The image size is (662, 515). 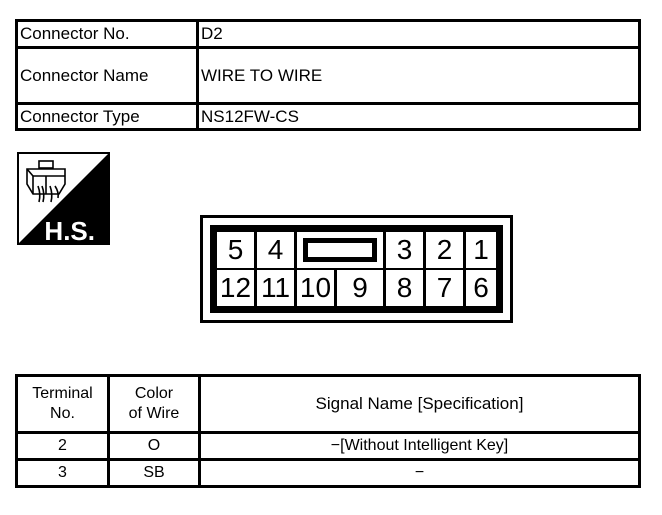 I want to click on pin-cell: 9, so click(x=360, y=288).